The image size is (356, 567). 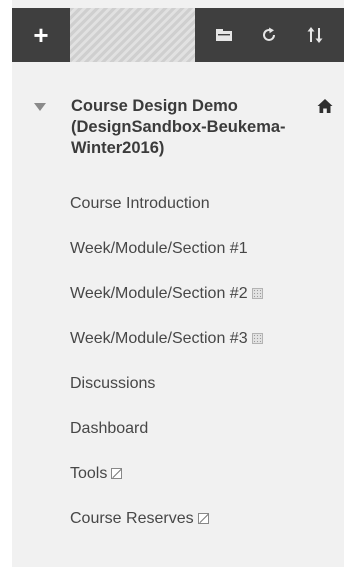 I want to click on folder-view-button, so click(x=224, y=35).